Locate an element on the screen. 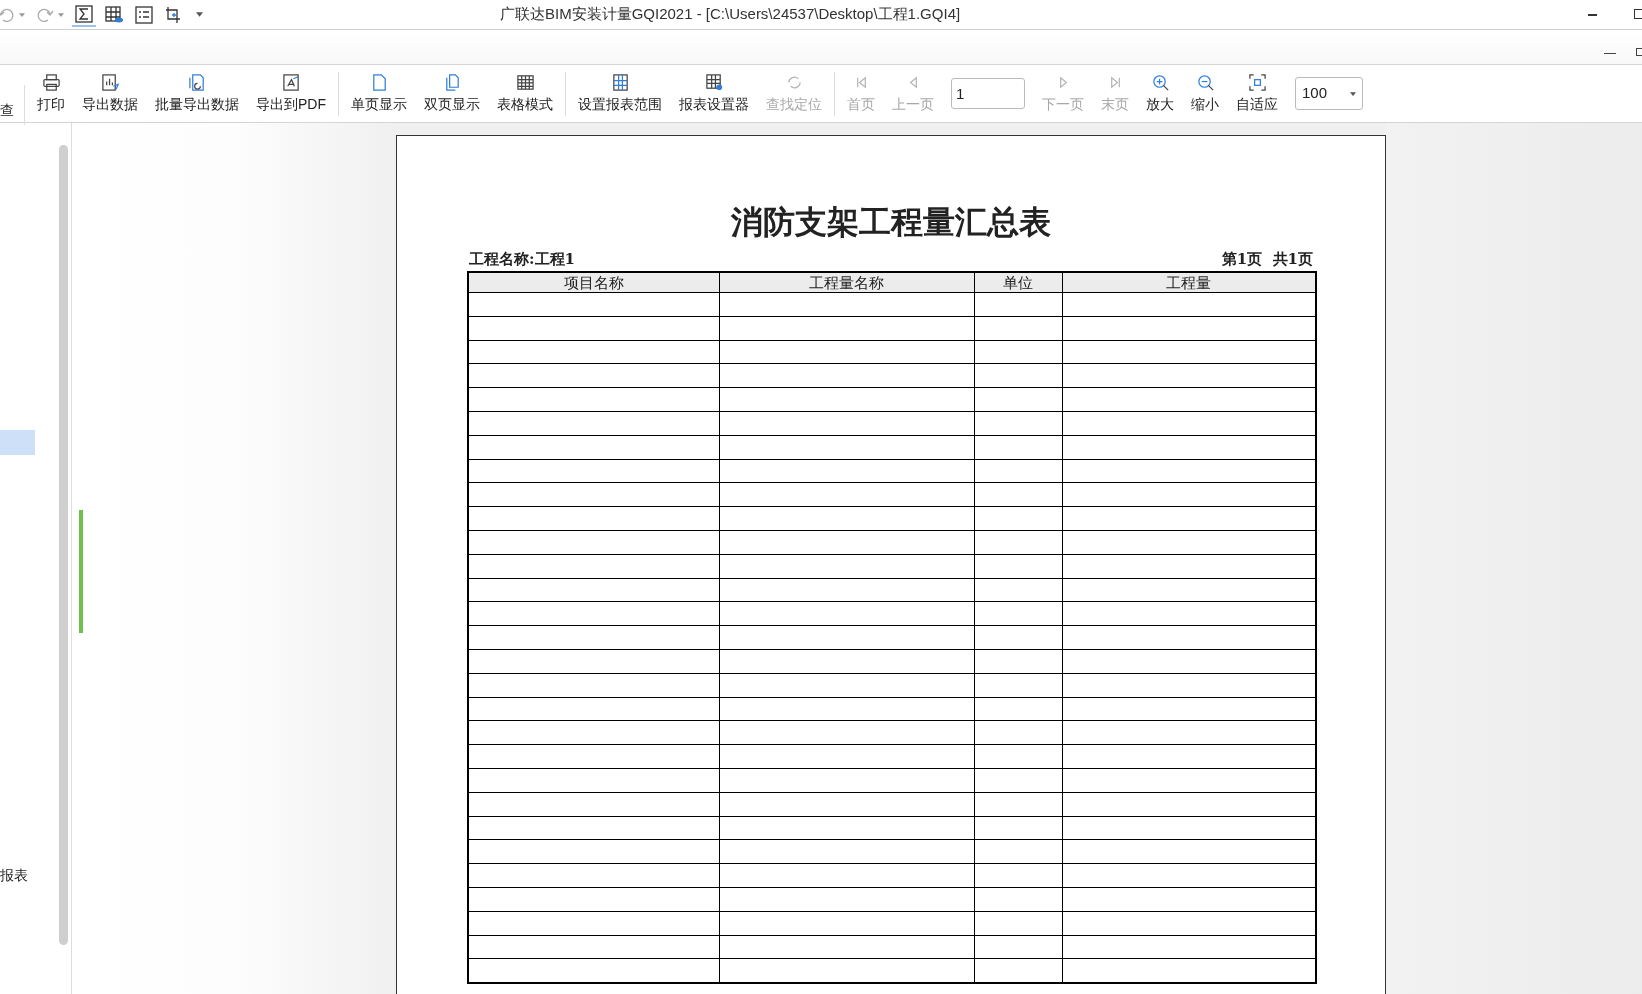 The width and height of the screenshot is (1642, 994). toolbar-button: 自适应 is located at coordinates (1257, 93).